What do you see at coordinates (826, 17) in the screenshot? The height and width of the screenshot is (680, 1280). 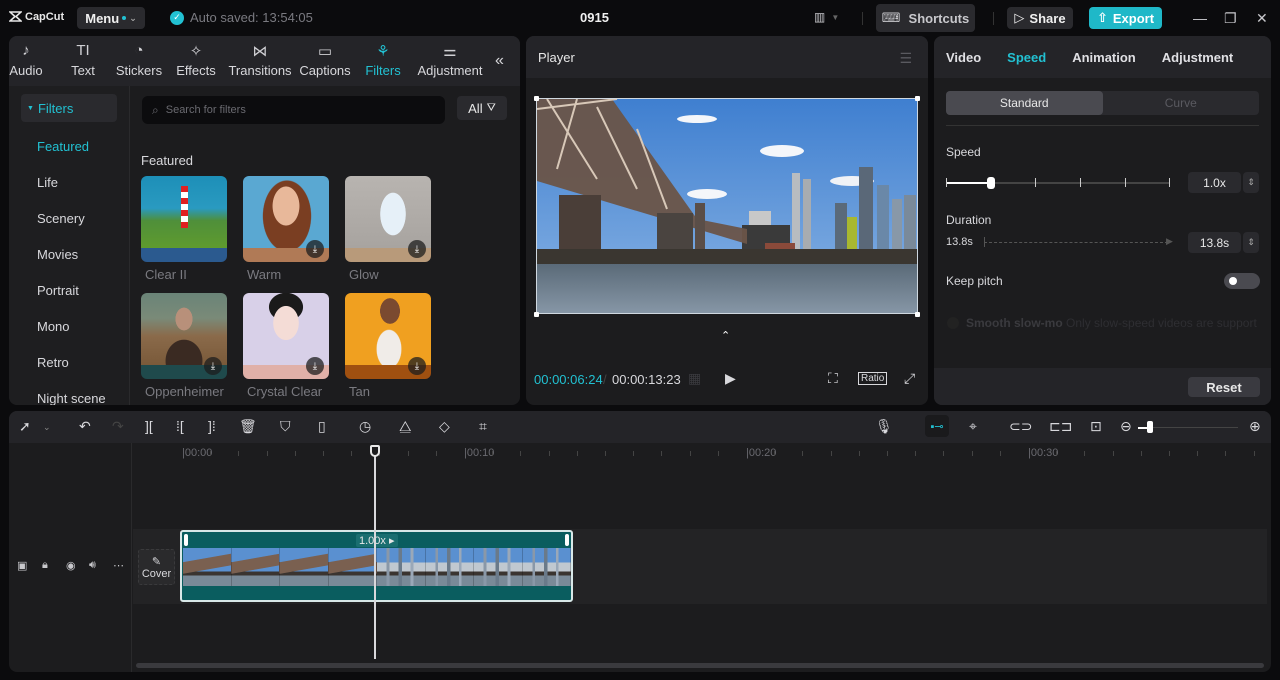 I see `layout-button: ▥ ▼` at bounding box center [826, 17].